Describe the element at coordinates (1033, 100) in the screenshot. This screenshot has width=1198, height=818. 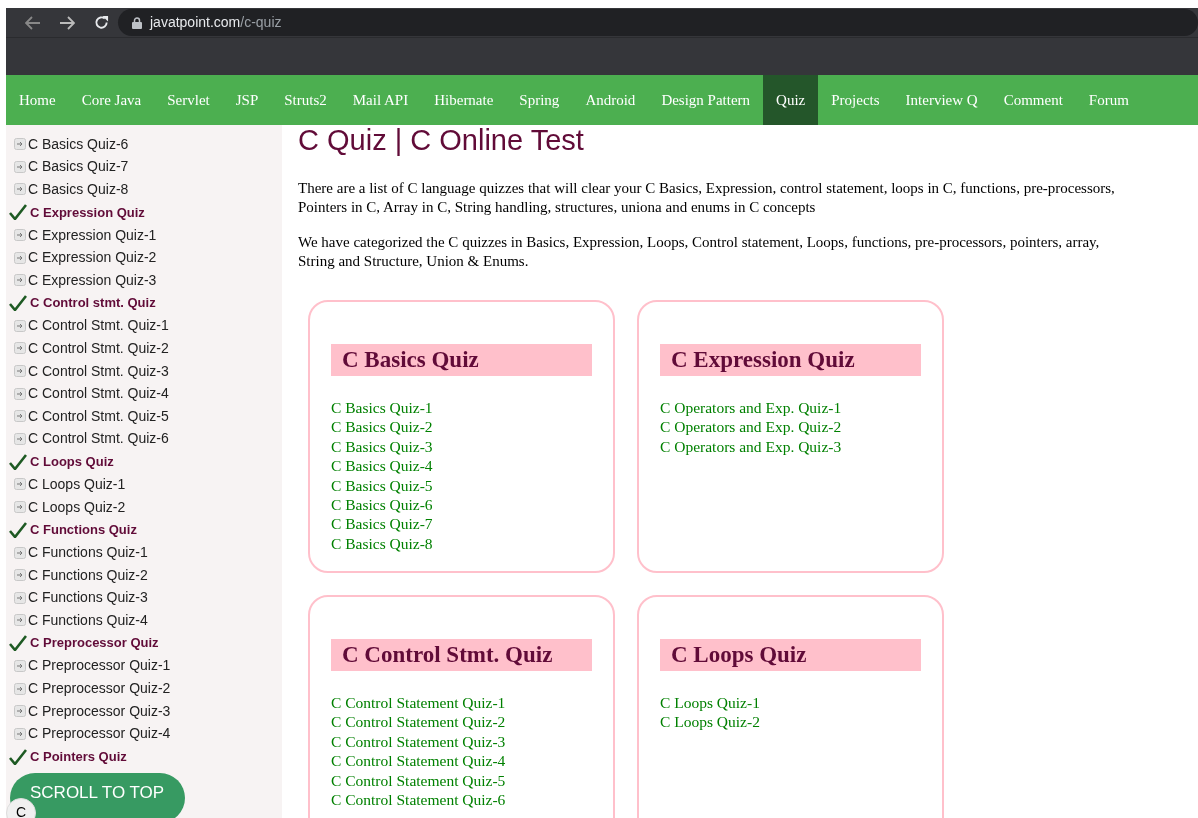
I see `nav-tab: Comment` at that location.